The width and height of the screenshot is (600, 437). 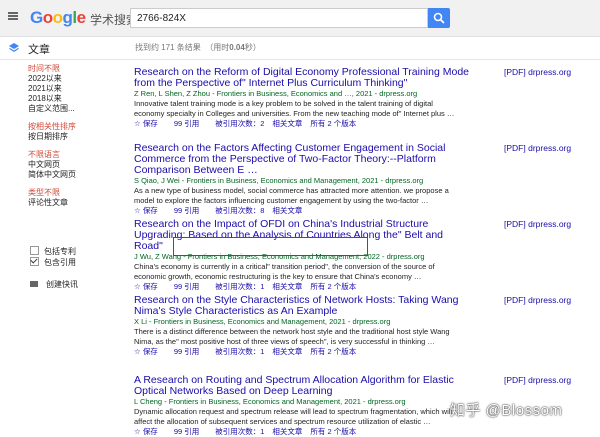 I want to click on filter-review-articles: 评论性文章, so click(x=75, y=203).